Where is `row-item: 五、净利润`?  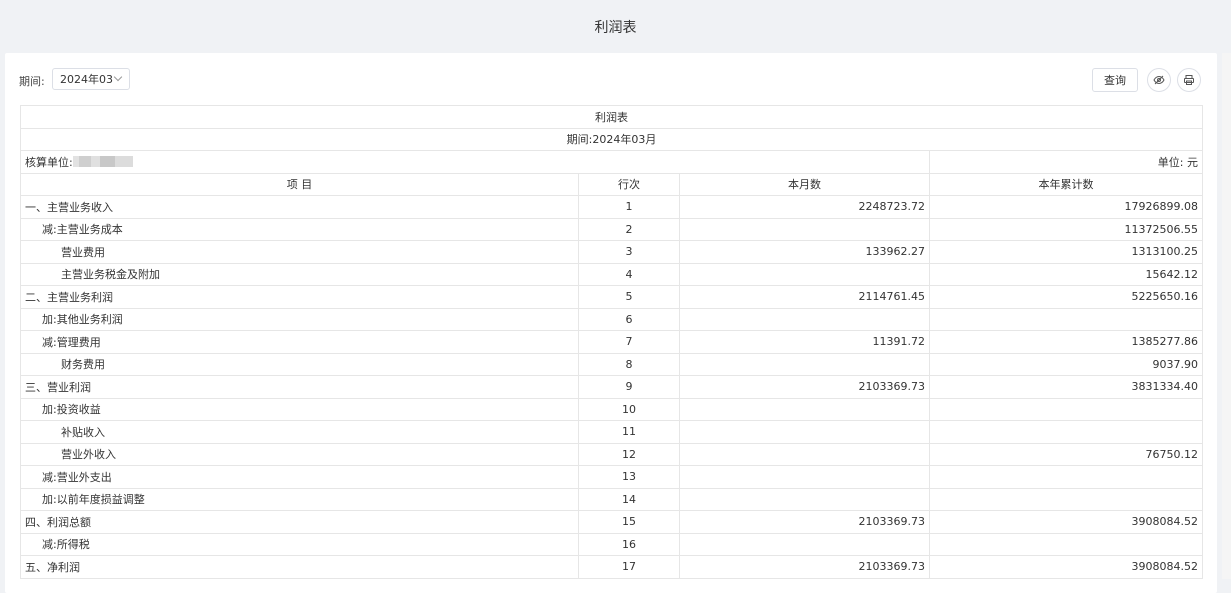 row-item: 五、净利润 is located at coordinates (299, 567).